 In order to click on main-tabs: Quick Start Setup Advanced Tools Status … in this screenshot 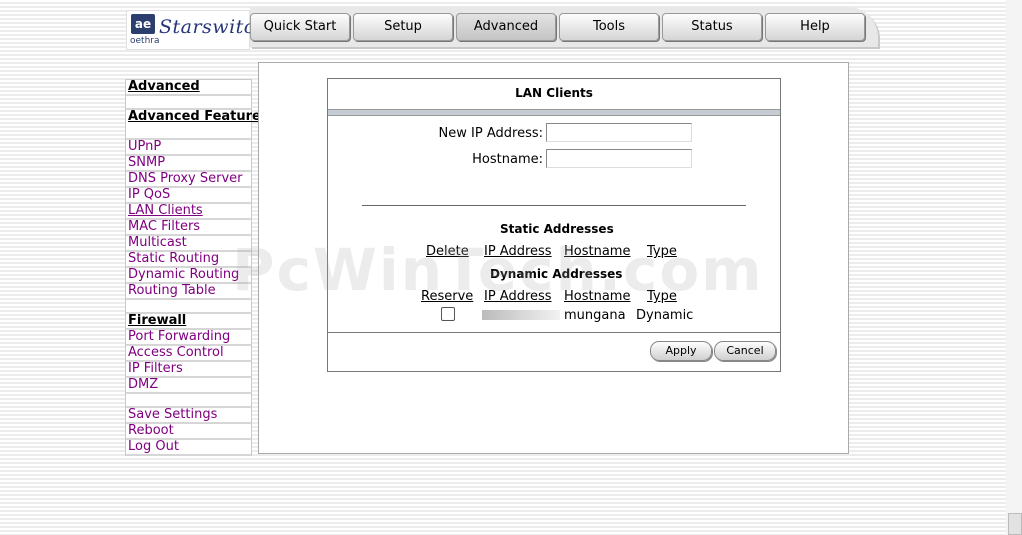, I will do `click(564, 27)`.